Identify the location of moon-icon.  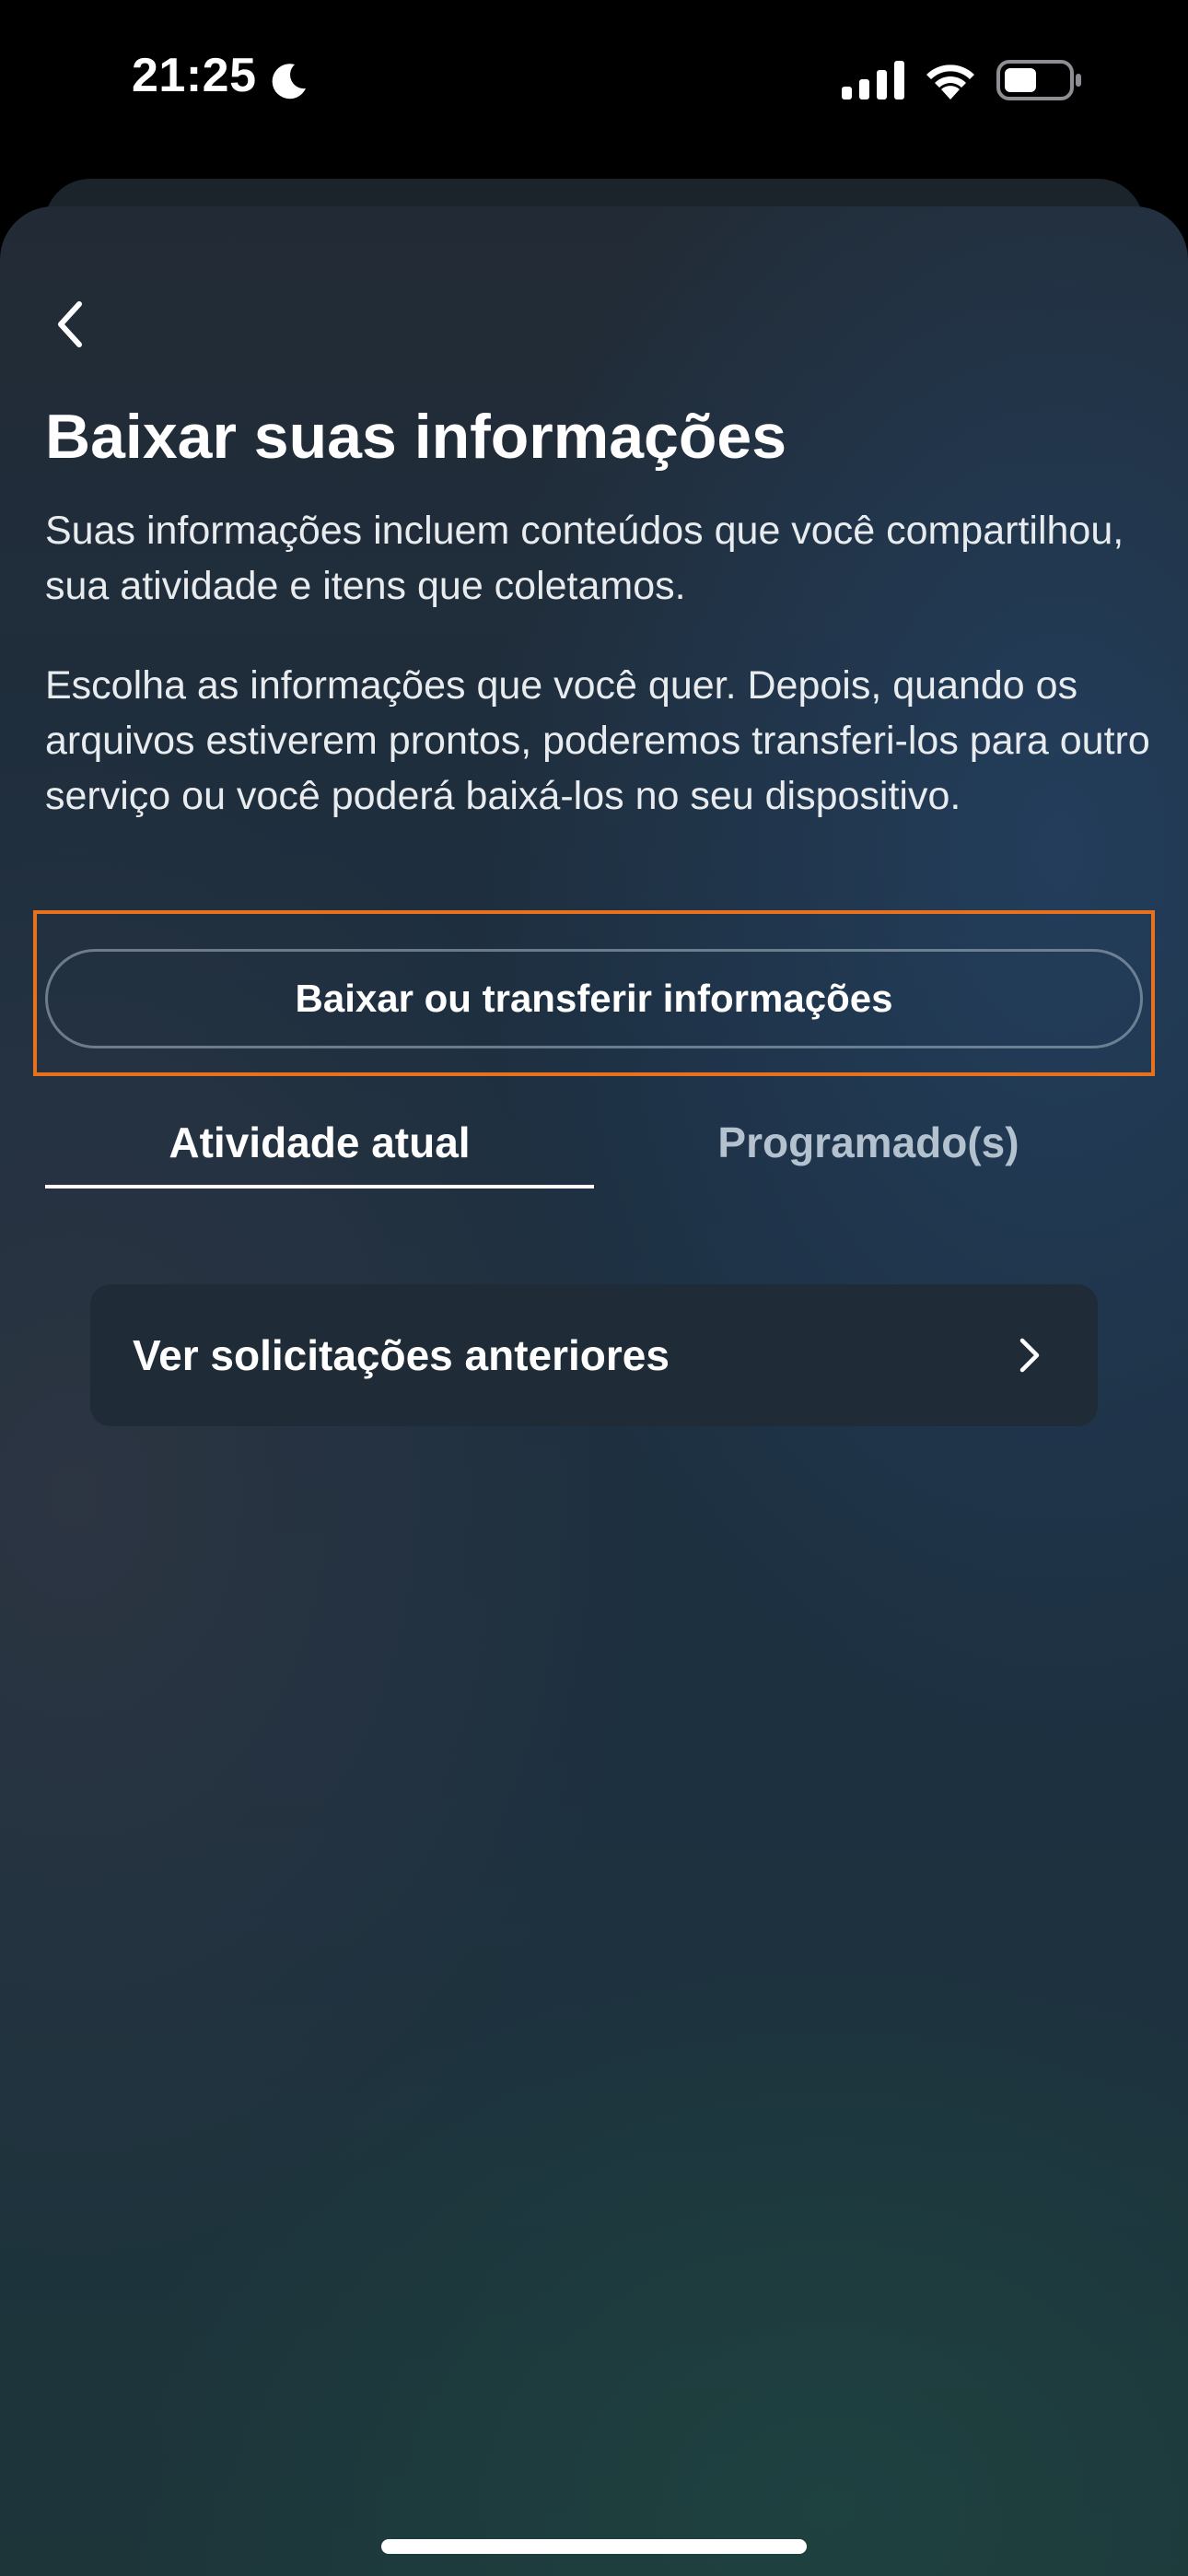
(289, 82).